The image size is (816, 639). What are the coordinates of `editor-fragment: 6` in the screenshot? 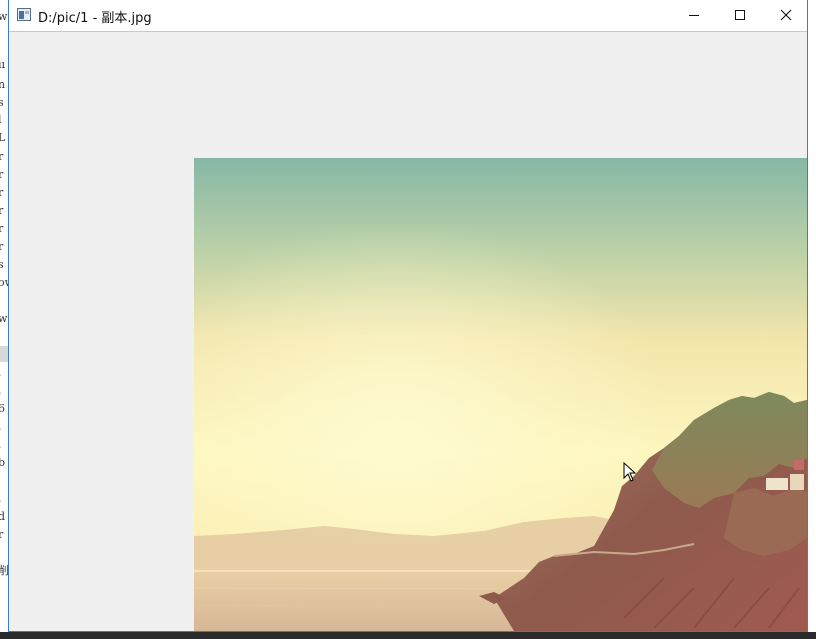 It's located at (2, 408).